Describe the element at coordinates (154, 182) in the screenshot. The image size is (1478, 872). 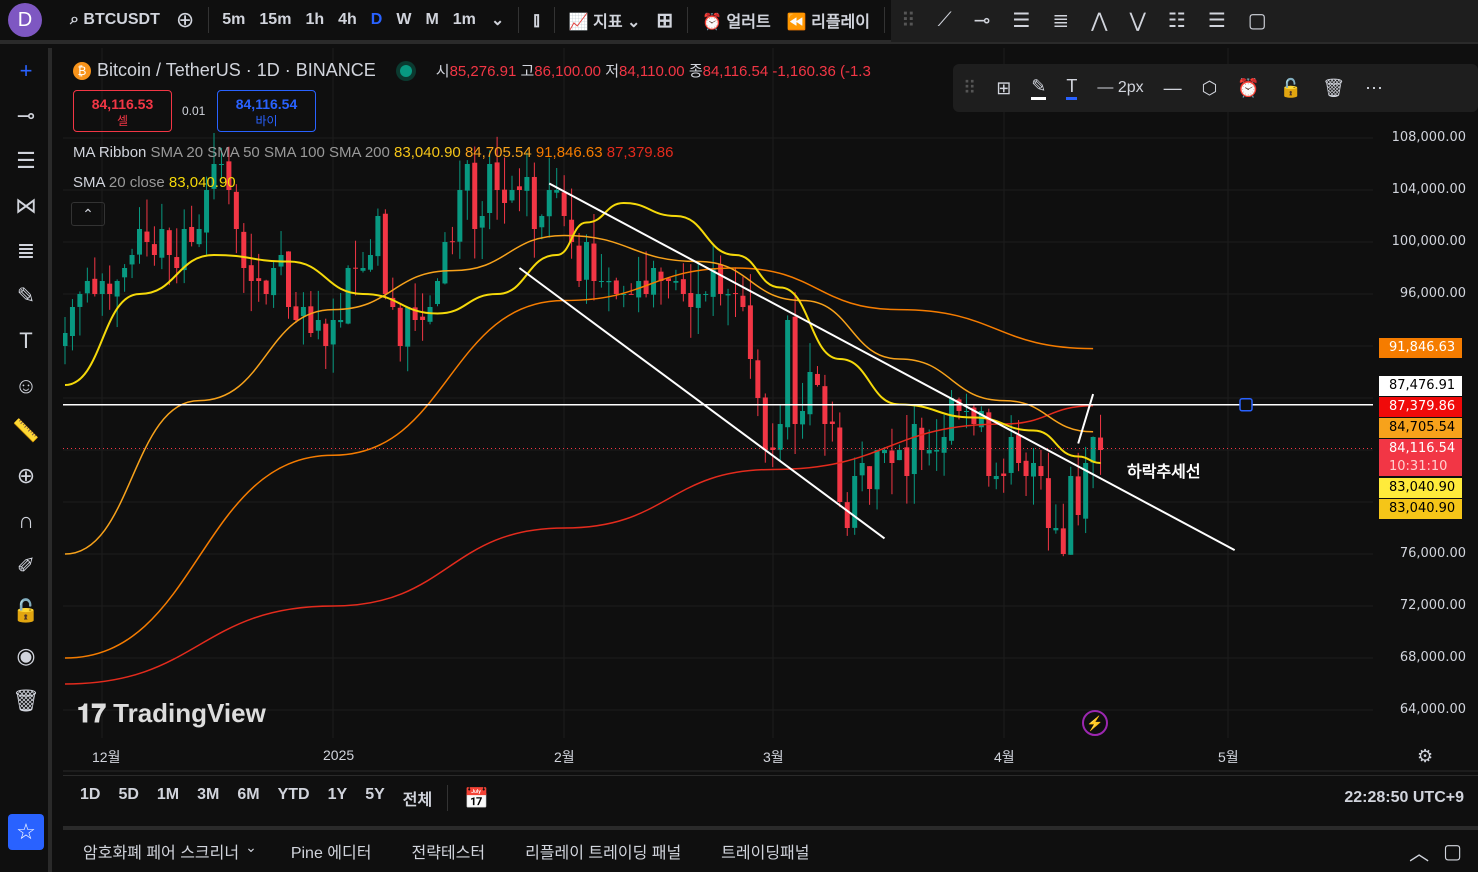
I see `sma-legend: SMA 20 close 83,040.90` at that location.